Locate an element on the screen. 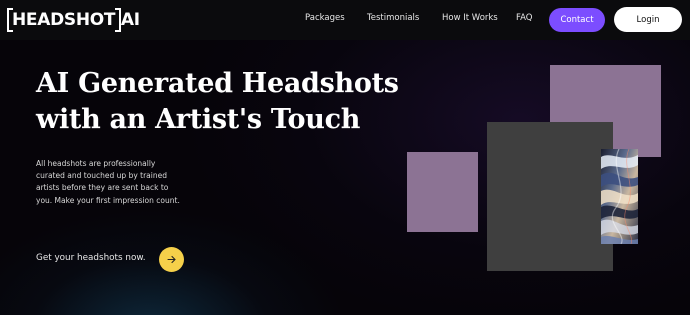 This screenshot has width=690, height=315. nav-link-testimonials: Testimonials is located at coordinates (393, 18).